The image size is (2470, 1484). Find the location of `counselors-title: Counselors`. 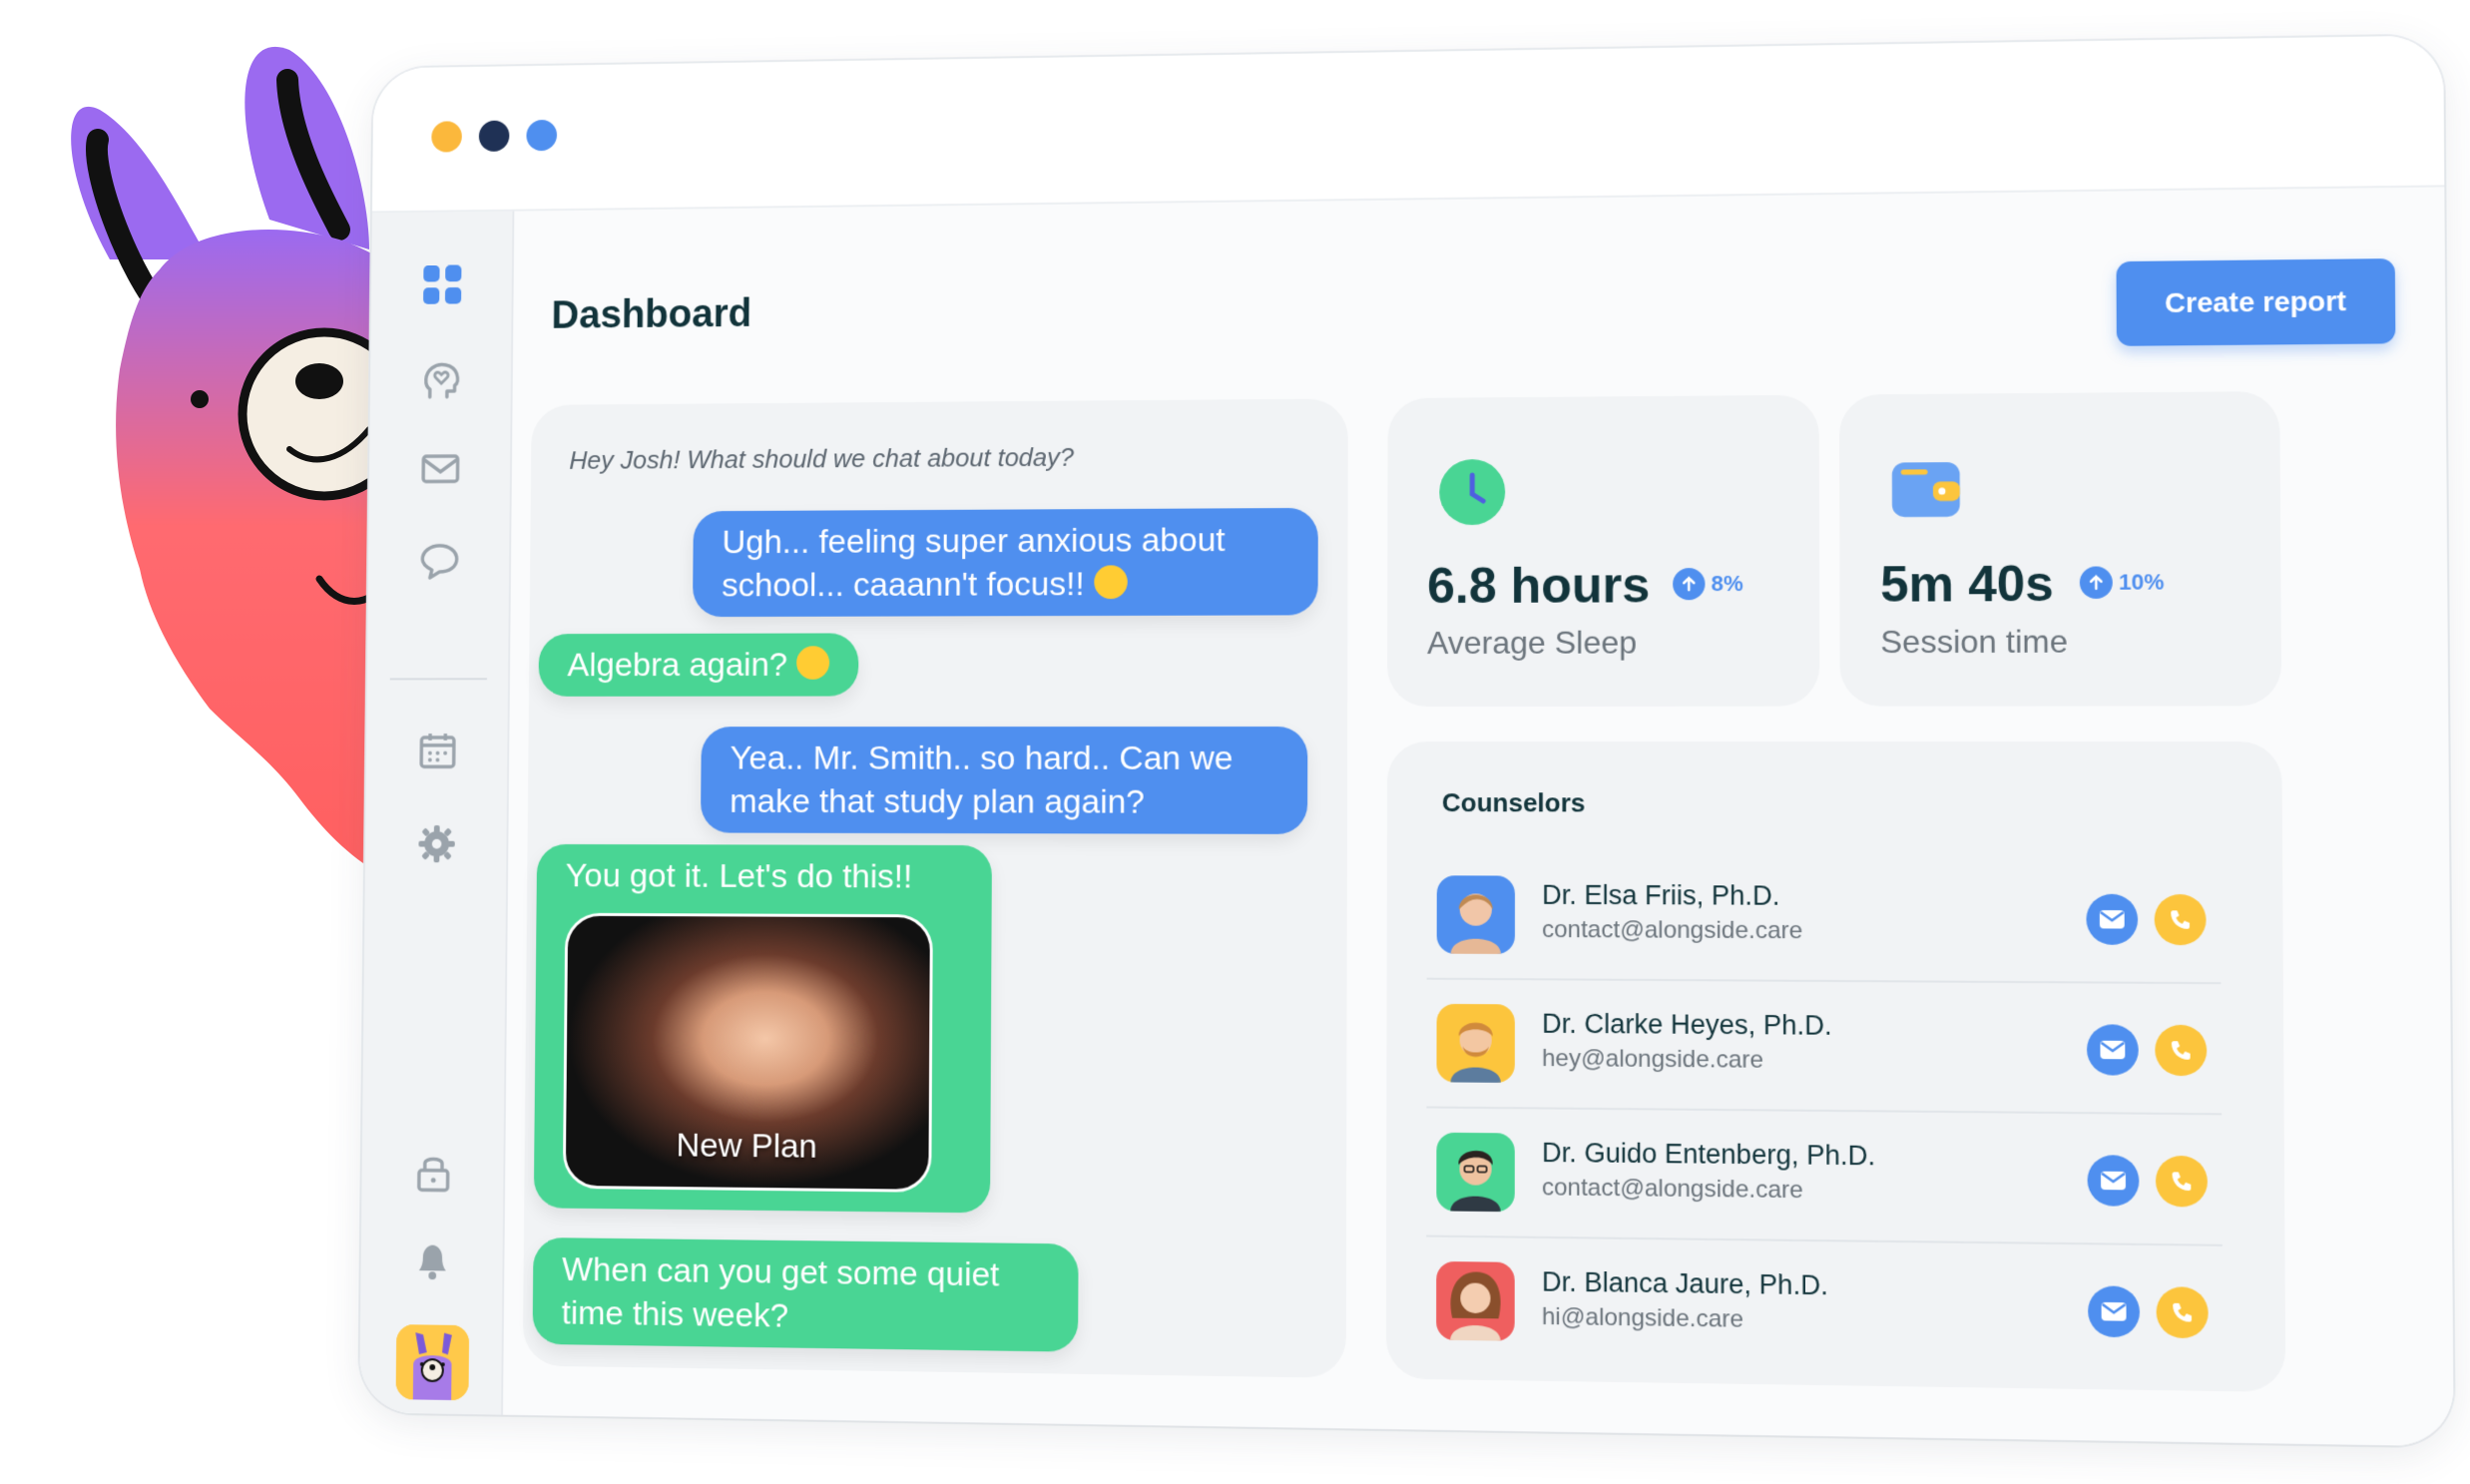

counselors-title: Counselors is located at coordinates (1514, 802).